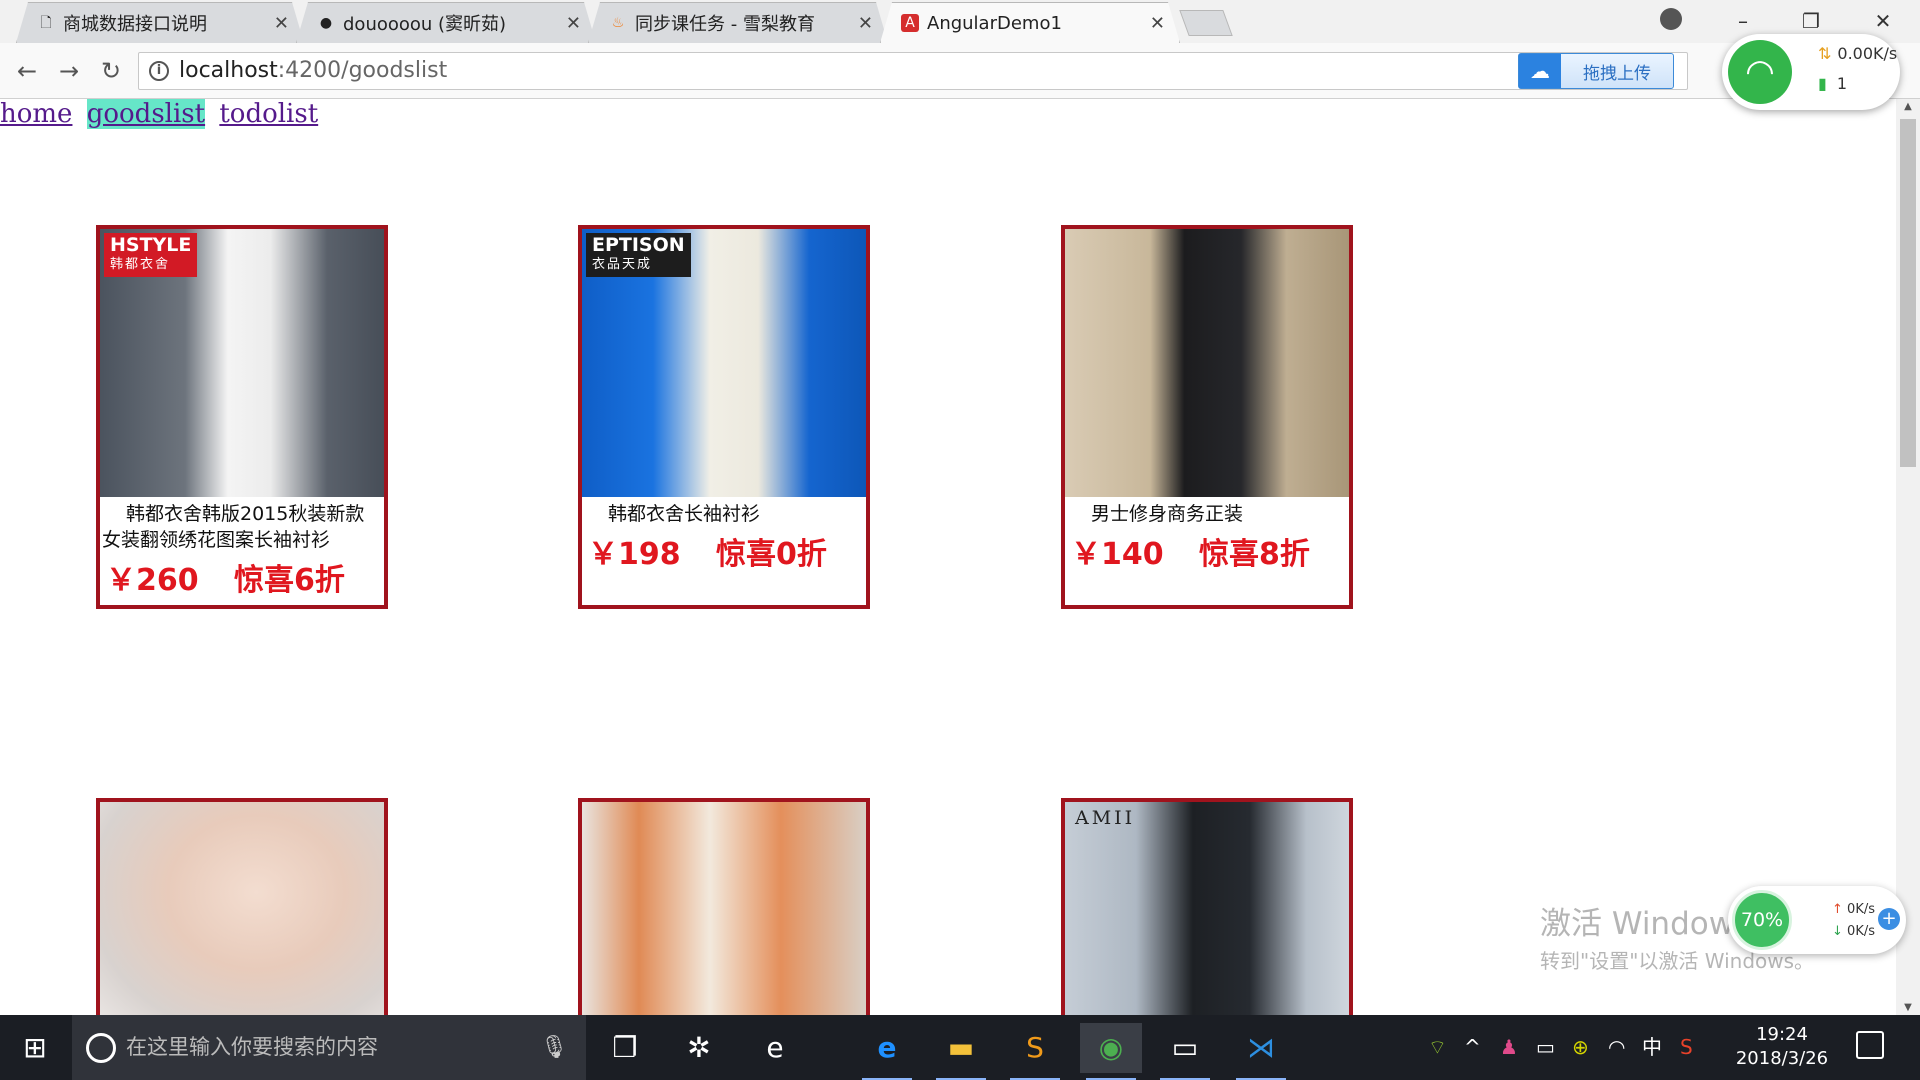 Image resolution: width=1920 pixels, height=1080 pixels. What do you see at coordinates (1509, 1047) in the screenshot?
I see `tray-qq-icon: ♟` at bounding box center [1509, 1047].